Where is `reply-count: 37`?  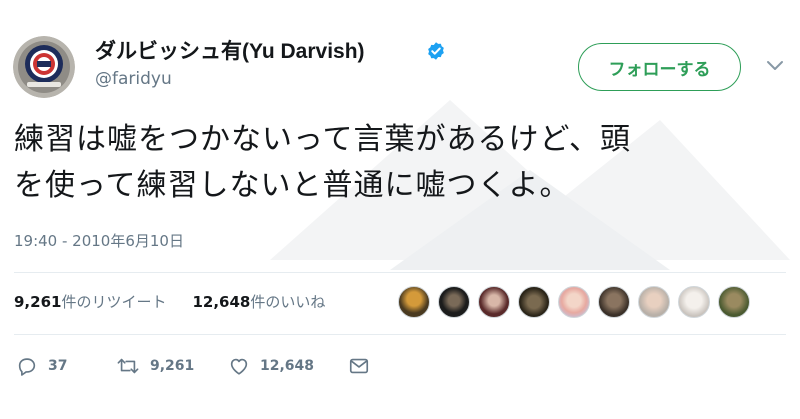 reply-count: 37 is located at coordinates (58, 366).